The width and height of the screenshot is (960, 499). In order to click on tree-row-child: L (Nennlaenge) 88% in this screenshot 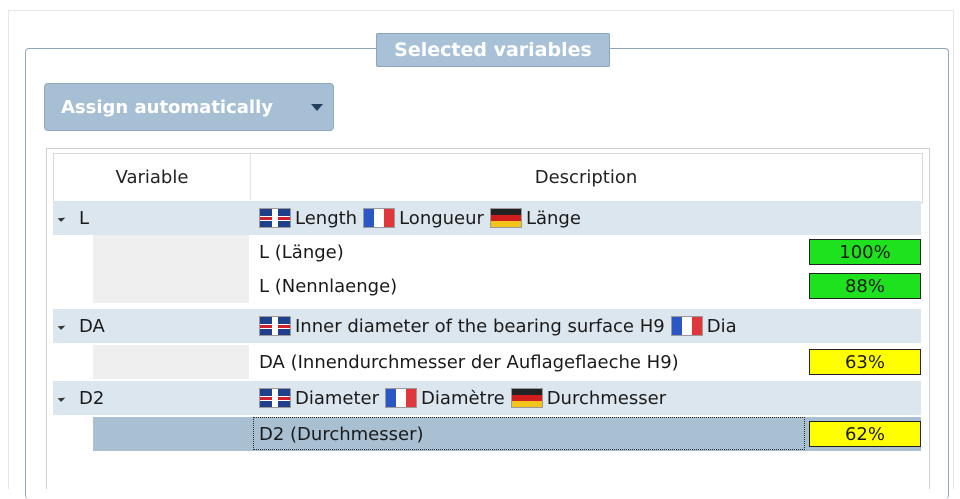, I will do `click(487, 286)`.